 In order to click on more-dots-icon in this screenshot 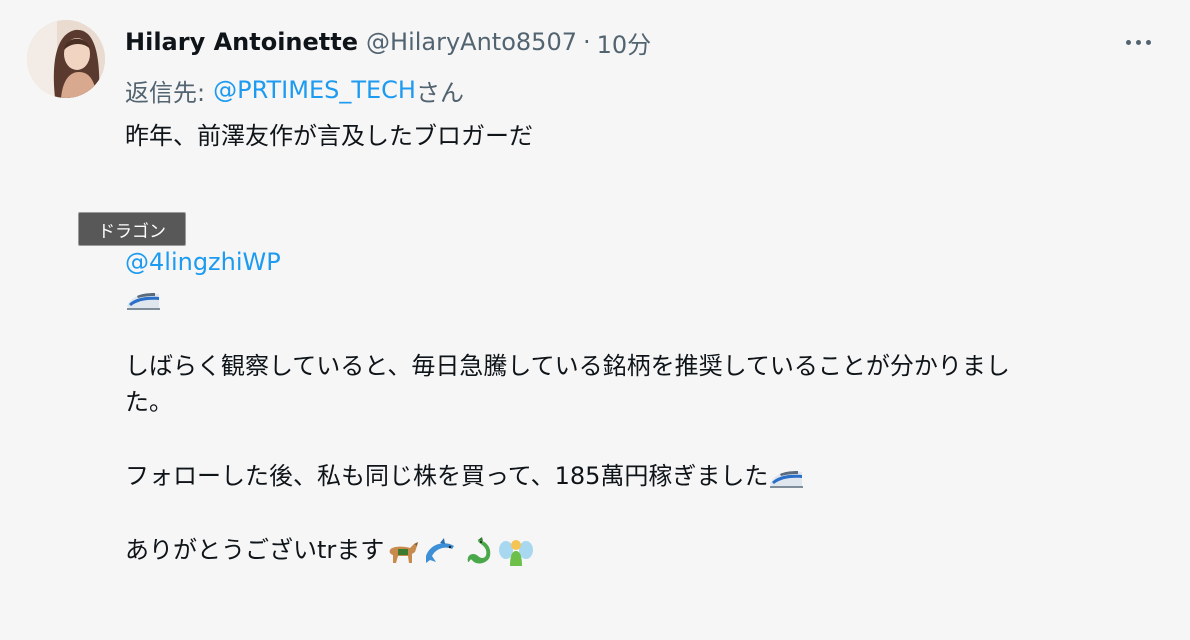, I will do `click(1138, 42)`.